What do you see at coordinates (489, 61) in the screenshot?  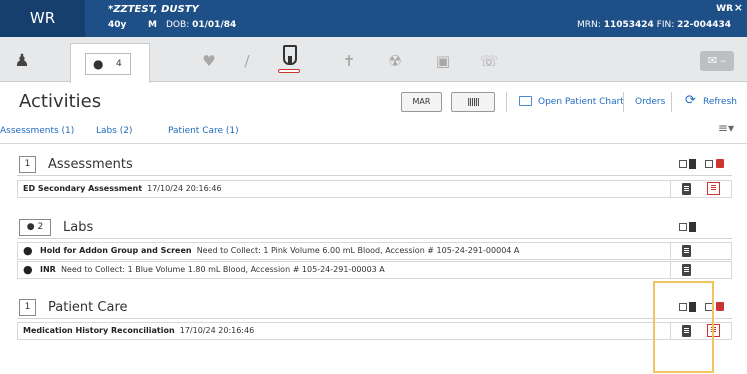 I see `phone-icon: ☏` at bounding box center [489, 61].